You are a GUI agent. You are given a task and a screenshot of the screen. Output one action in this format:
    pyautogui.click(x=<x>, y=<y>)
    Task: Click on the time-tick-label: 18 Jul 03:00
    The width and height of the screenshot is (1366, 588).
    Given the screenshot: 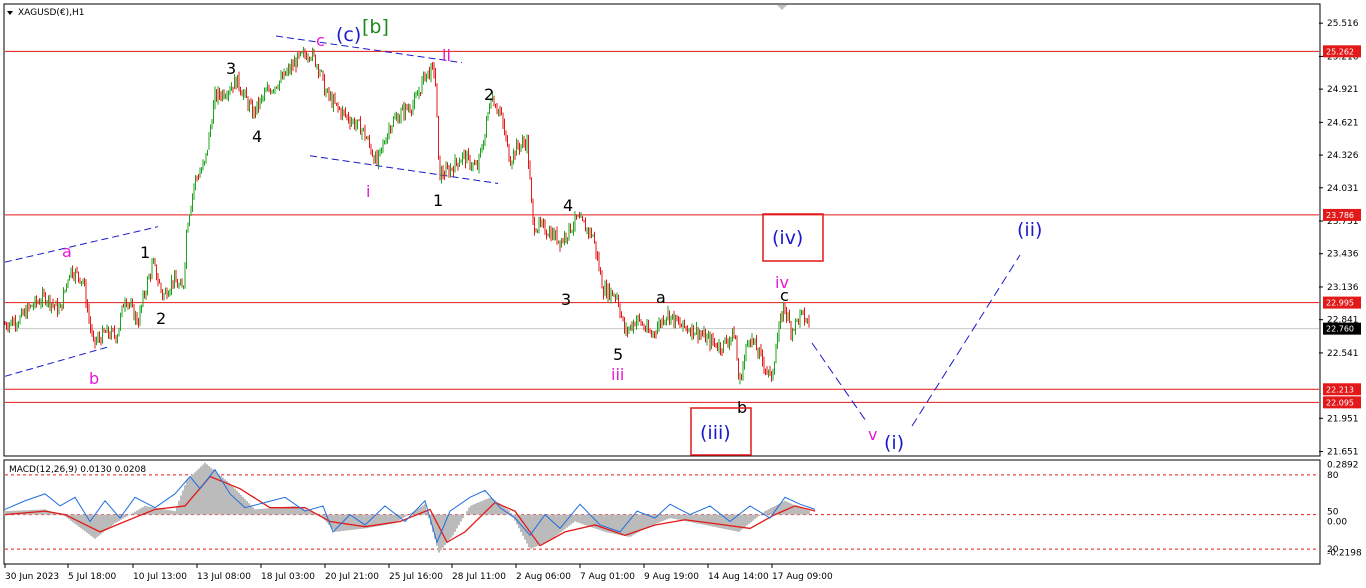 What is the action you would take?
    pyautogui.click(x=288, y=577)
    